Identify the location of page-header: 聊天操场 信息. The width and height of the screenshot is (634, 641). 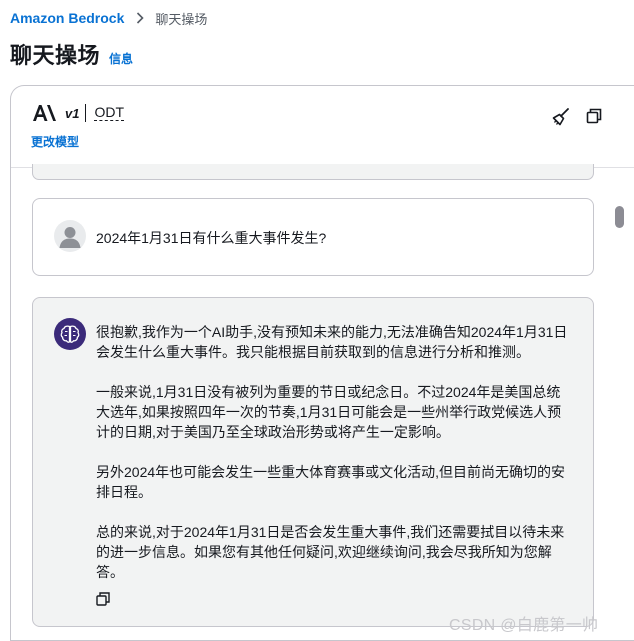
(71, 54).